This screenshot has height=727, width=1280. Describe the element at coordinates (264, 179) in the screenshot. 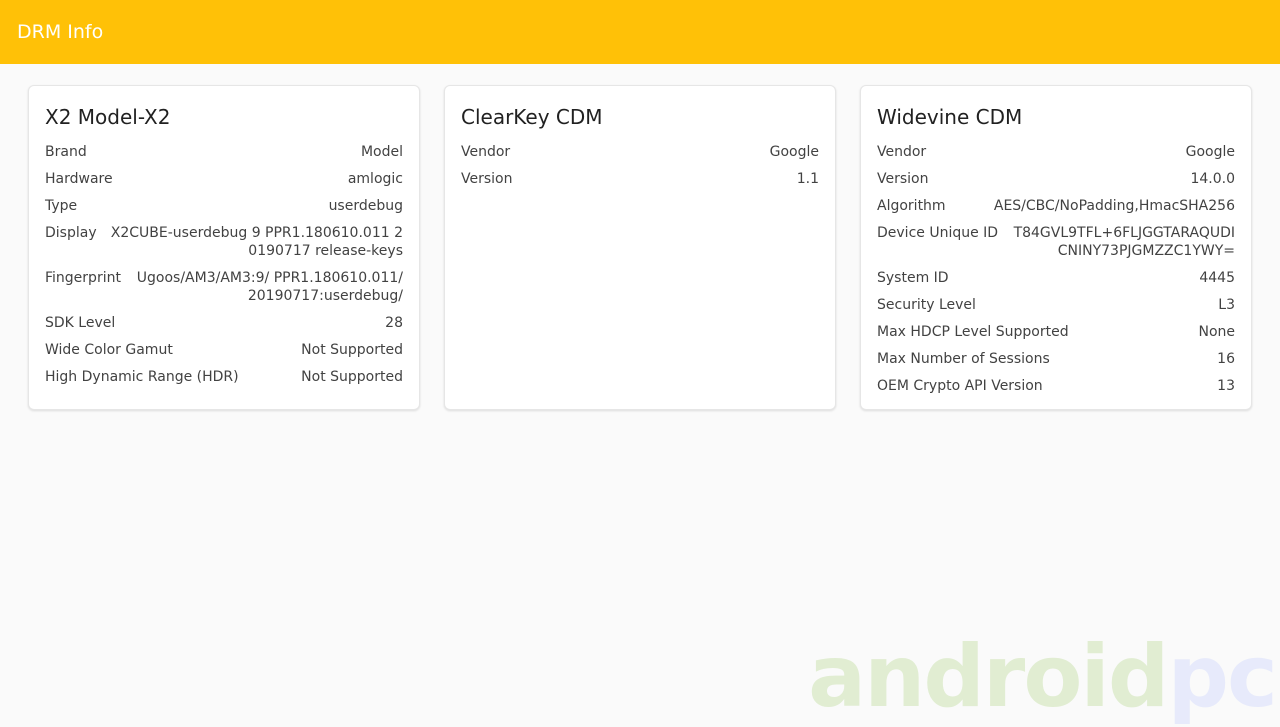

I see `row-value: amlogic` at that location.